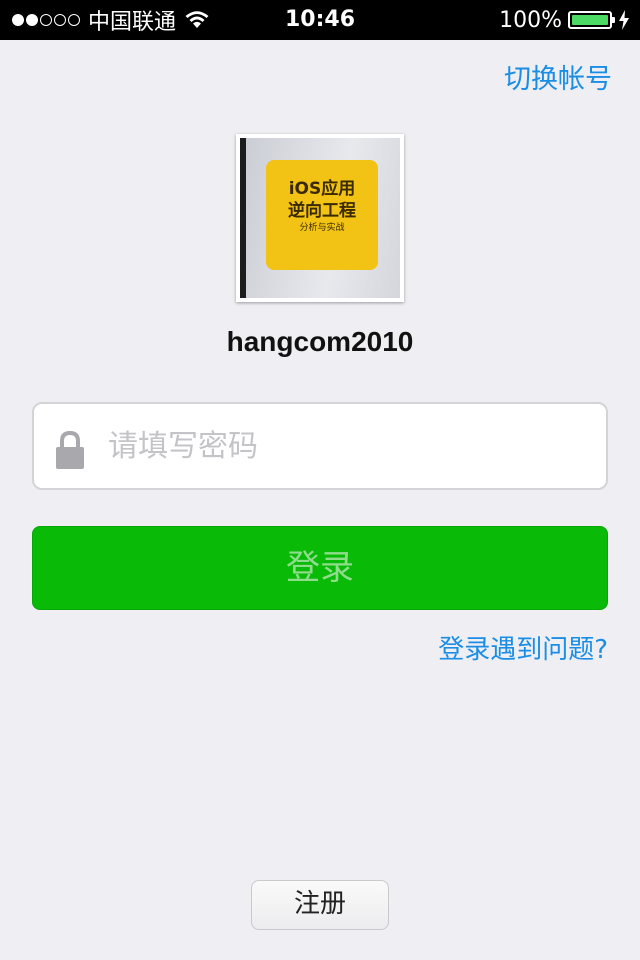 This screenshot has height=960, width=640. I want to click on username: hangcom2010, so click(320, 341).